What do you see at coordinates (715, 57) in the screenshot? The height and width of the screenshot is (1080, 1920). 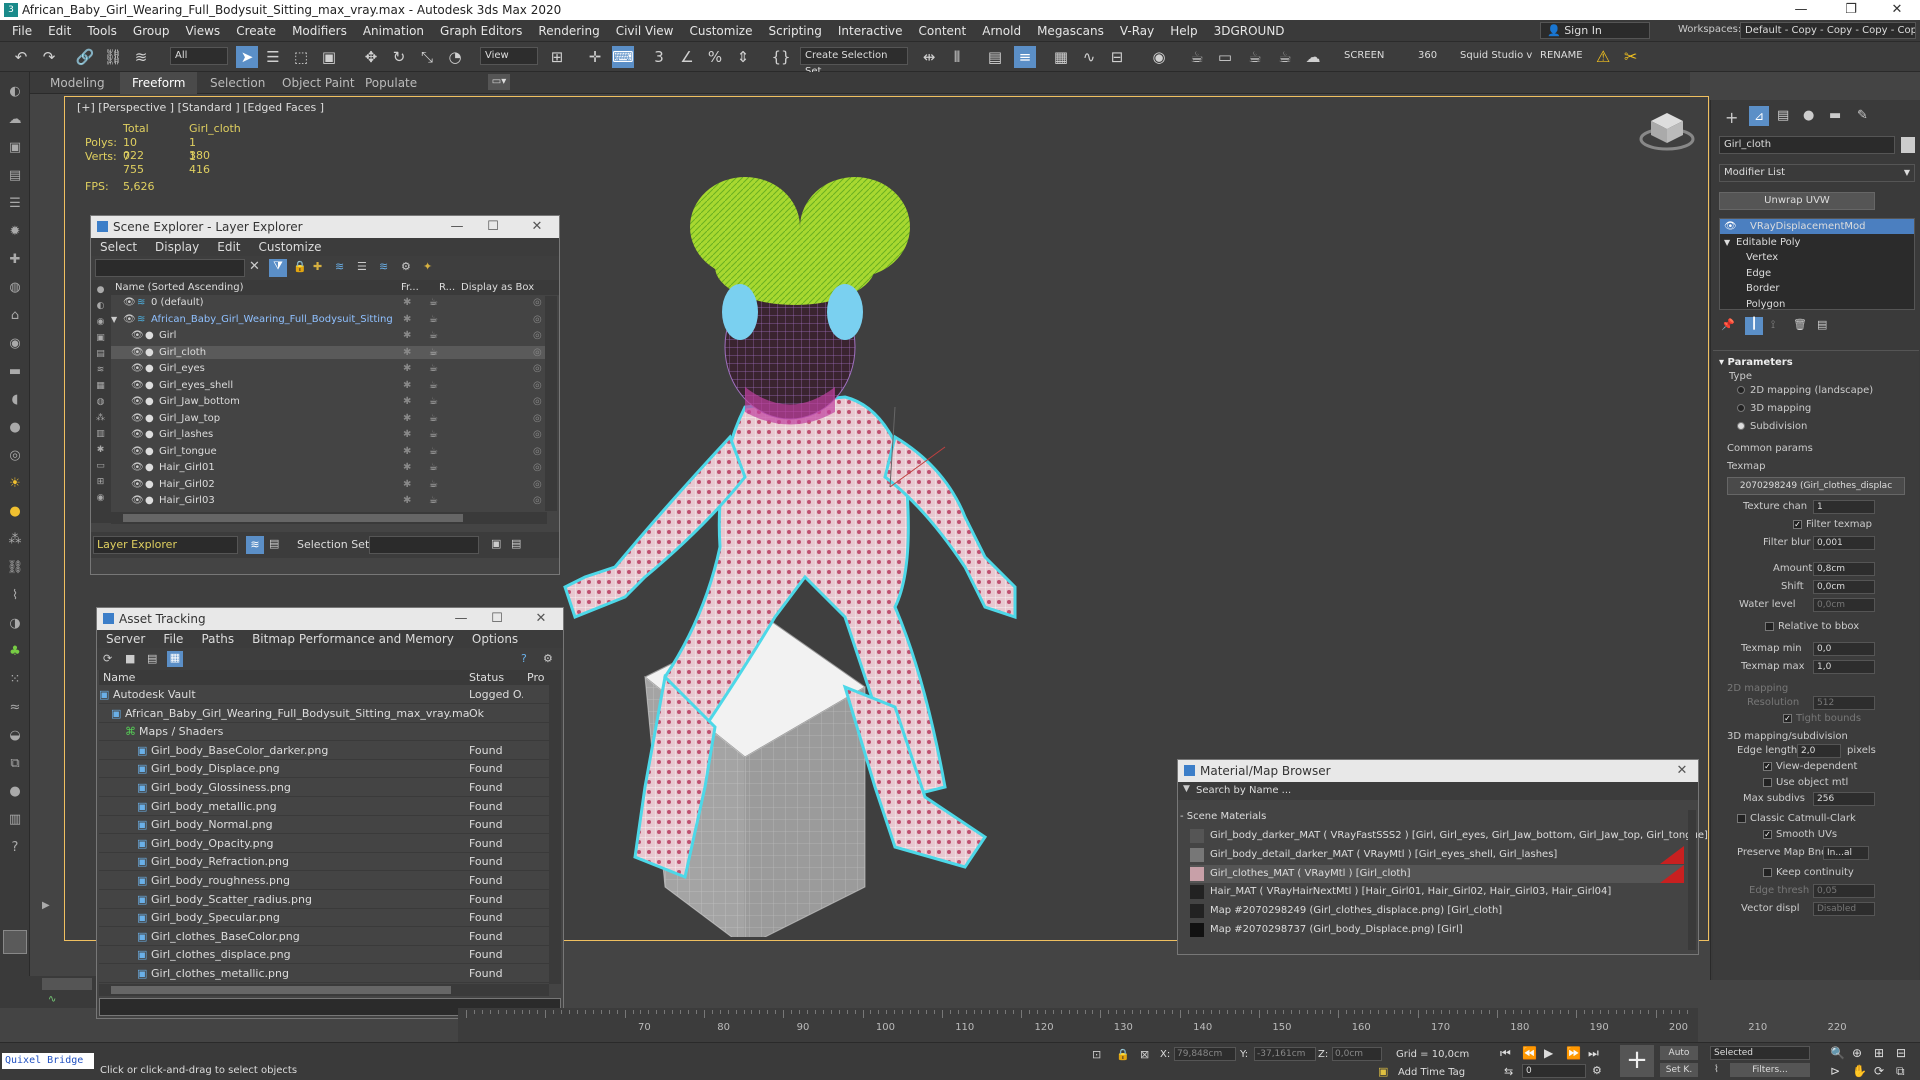 I see `percent-snap-icon: %` at bounding box center [715, 57].